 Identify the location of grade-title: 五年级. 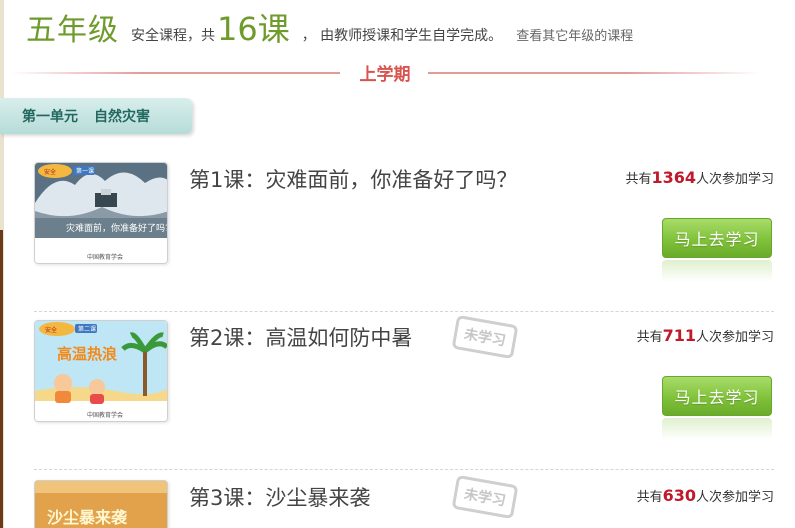
(72, 30).